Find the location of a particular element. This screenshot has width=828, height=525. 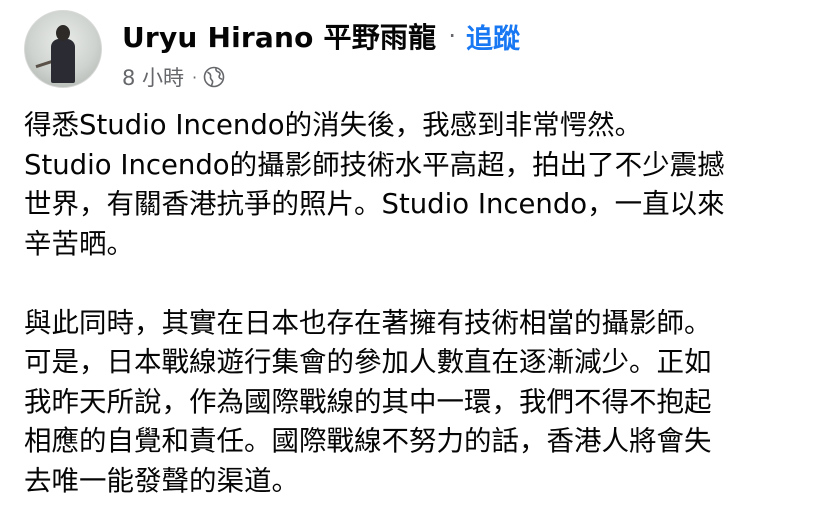

avatar is located at coordinates (63, 49).